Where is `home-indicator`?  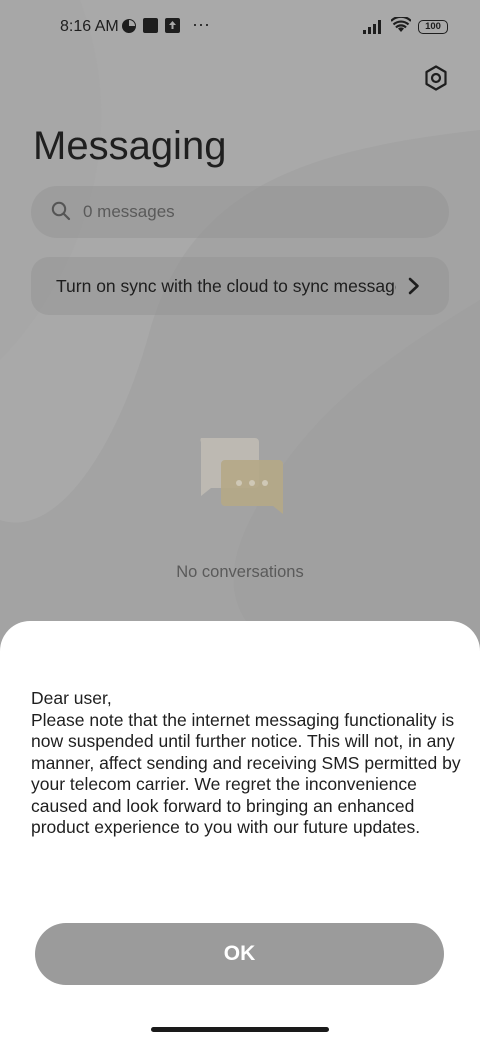
home-indicator is located at coordinates (240, 1029).